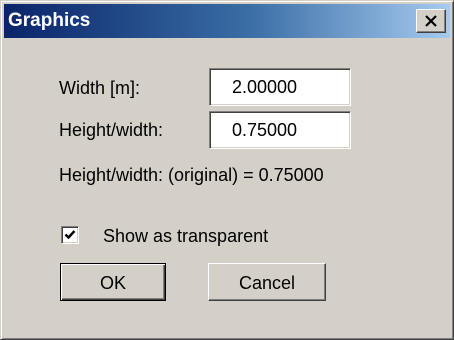 This screenshot has height=340, width=454. I want to click on height-width-label: Height/width:, so click(111, 130).